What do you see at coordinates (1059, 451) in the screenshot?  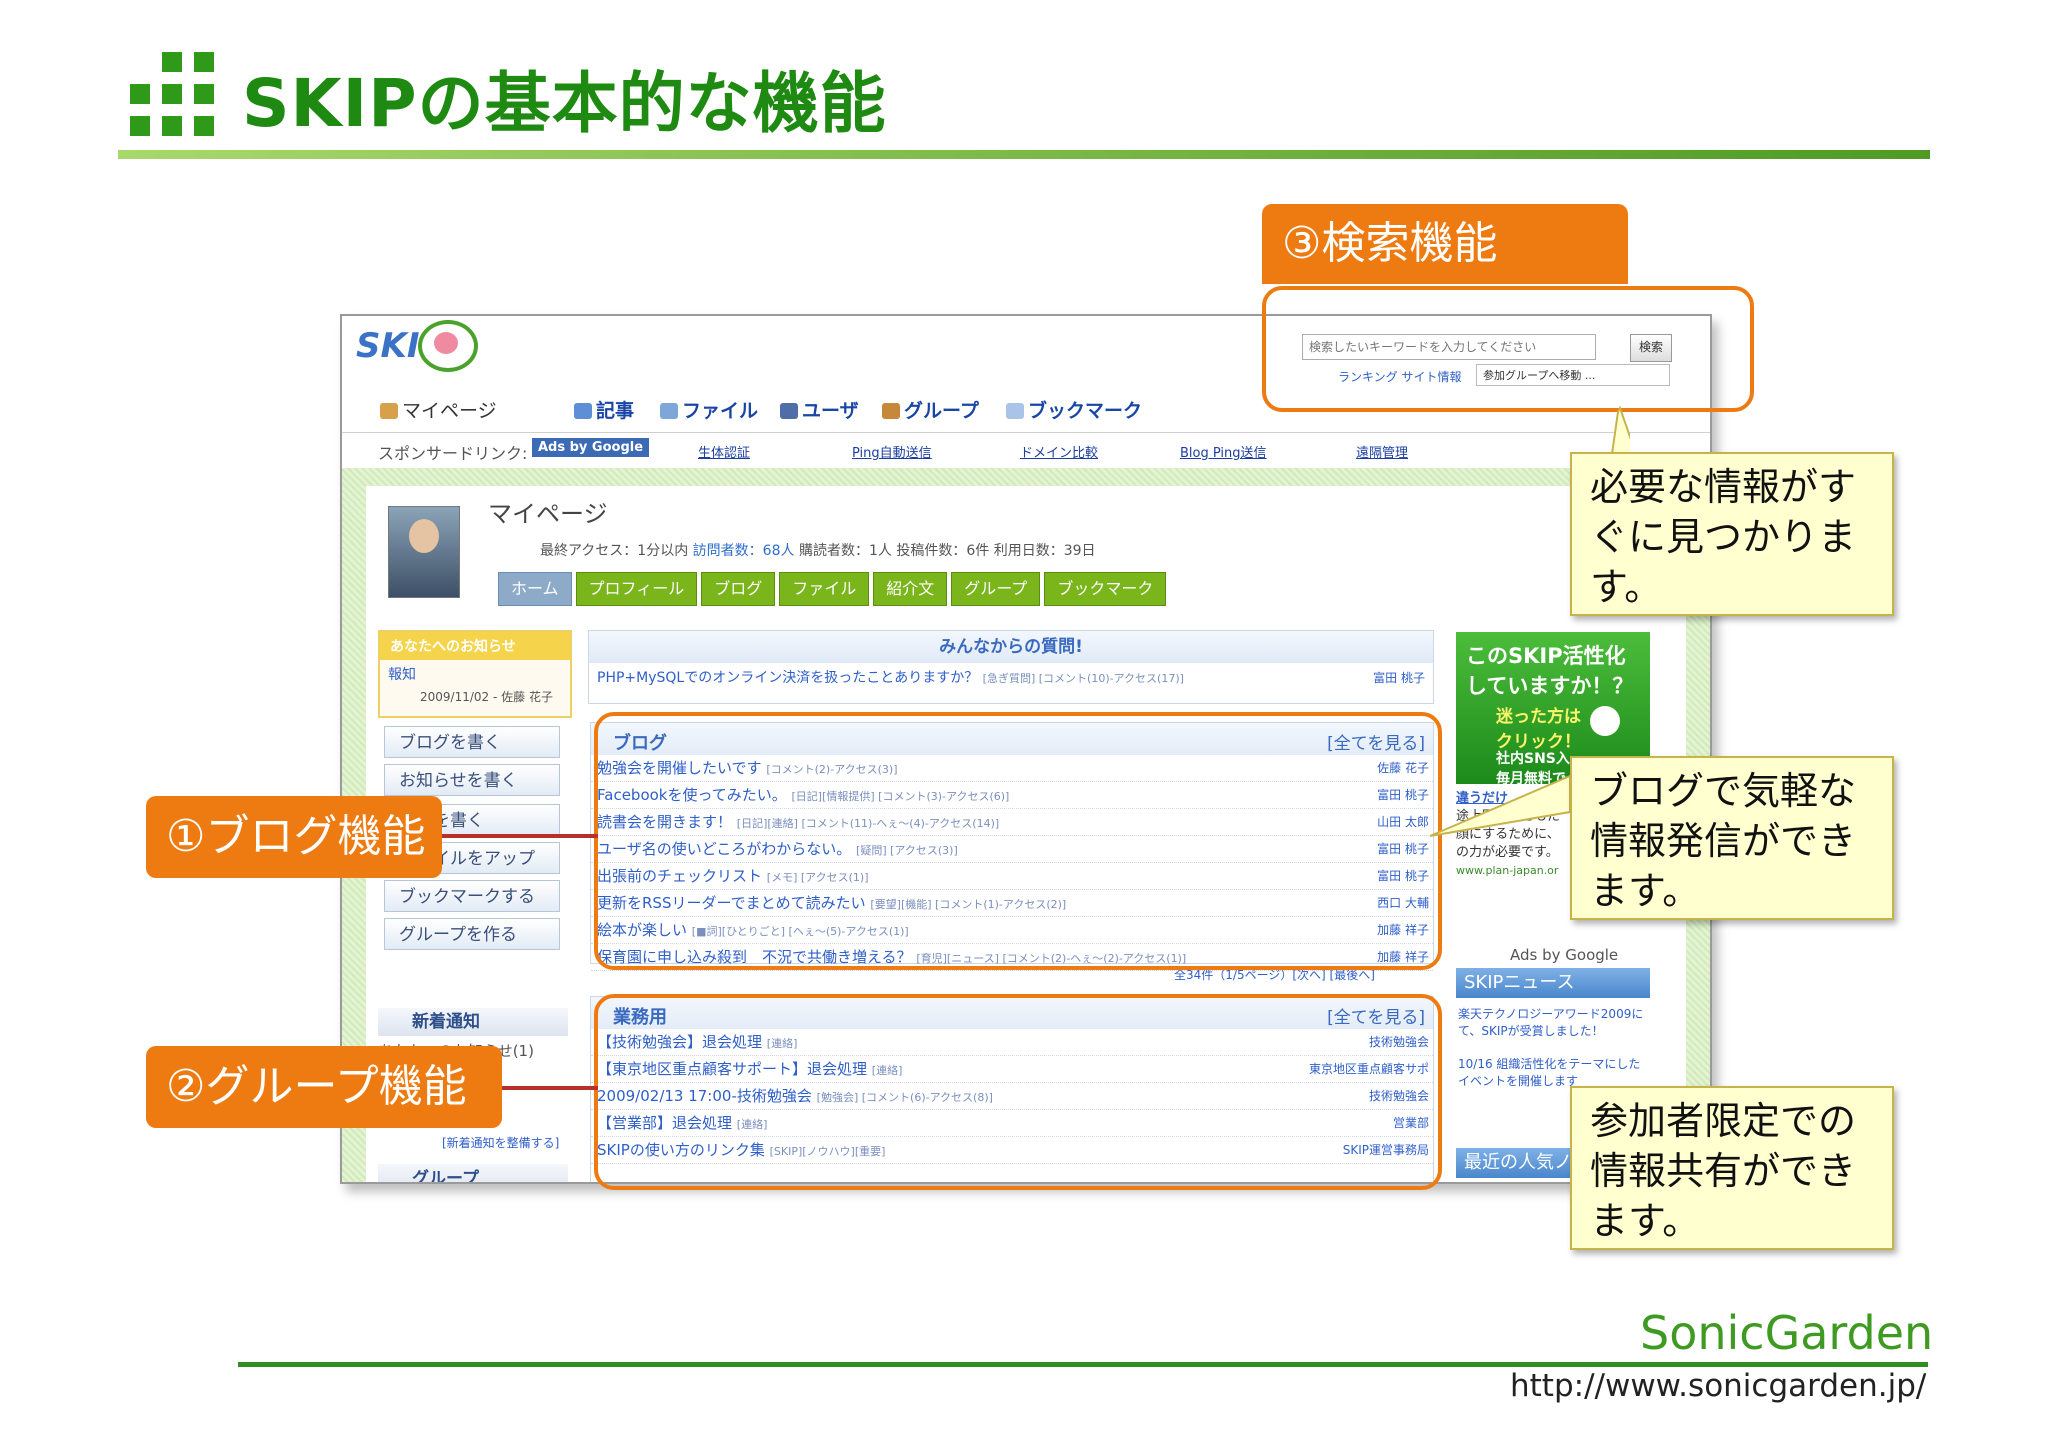 I see `sponsor-link: ドメイン比較` at bounding box center [1059, 451].